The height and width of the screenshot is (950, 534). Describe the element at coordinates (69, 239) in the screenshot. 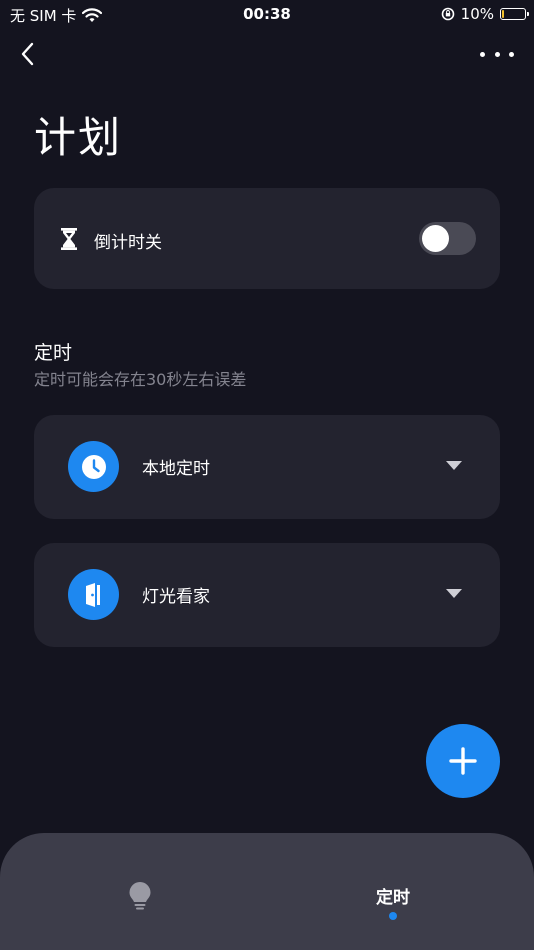

I see `hourglass-icon` at that location.